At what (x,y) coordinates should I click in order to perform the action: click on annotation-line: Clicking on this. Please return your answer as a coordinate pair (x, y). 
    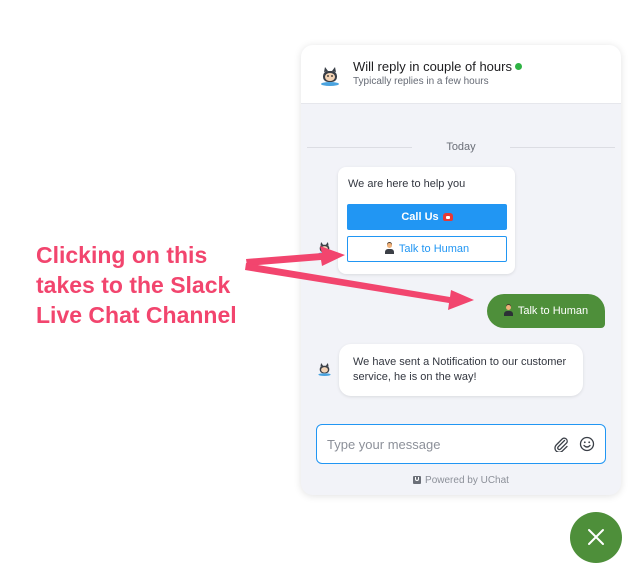
    Looking at the image, I should click on (122, 255).